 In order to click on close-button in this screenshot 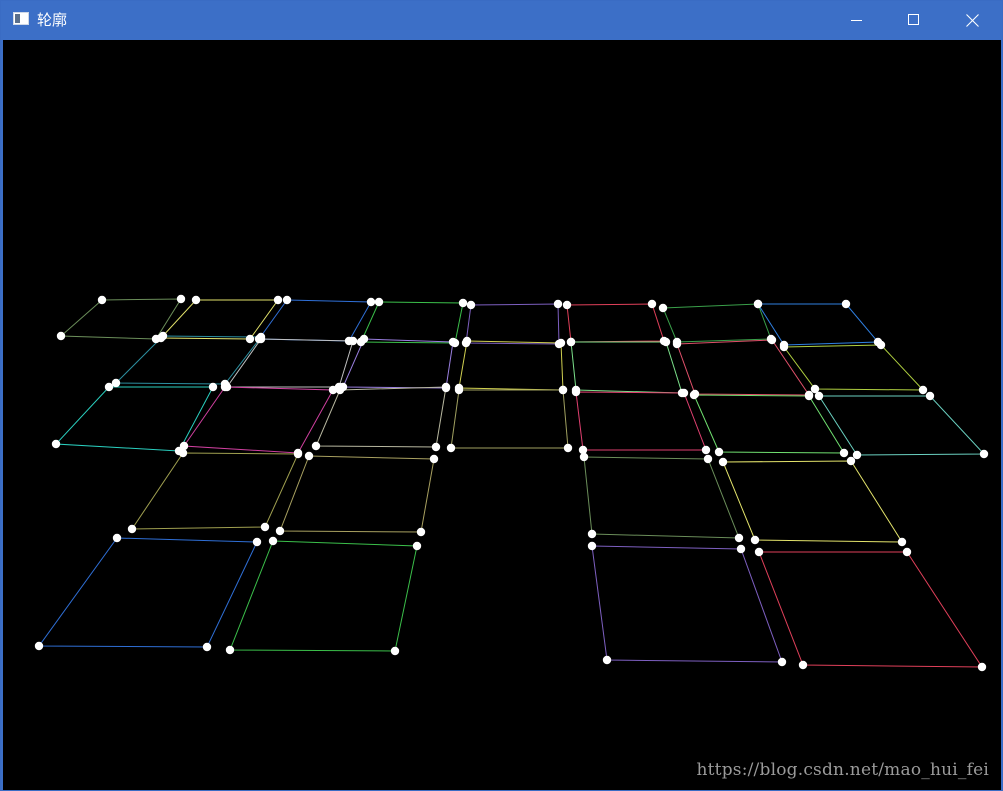, I will do `click(972, 20)`.